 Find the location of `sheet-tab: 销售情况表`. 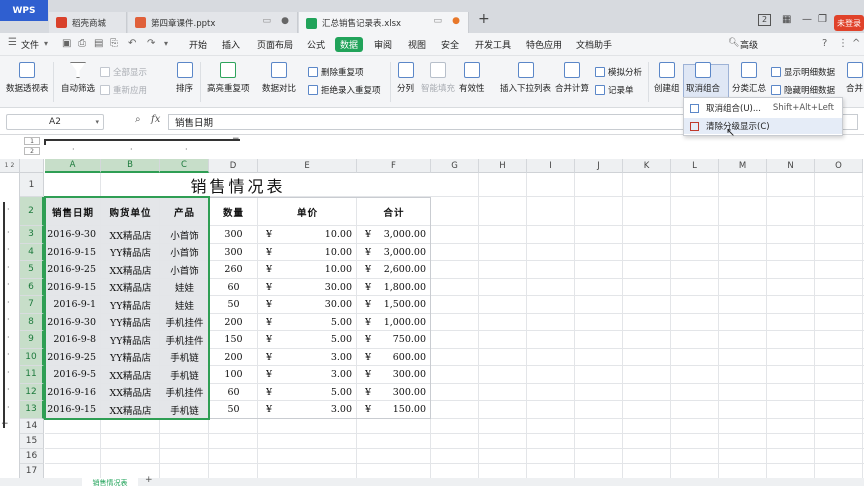

sheet-tab: 销售情况表 is located at coordinates (110, 482).